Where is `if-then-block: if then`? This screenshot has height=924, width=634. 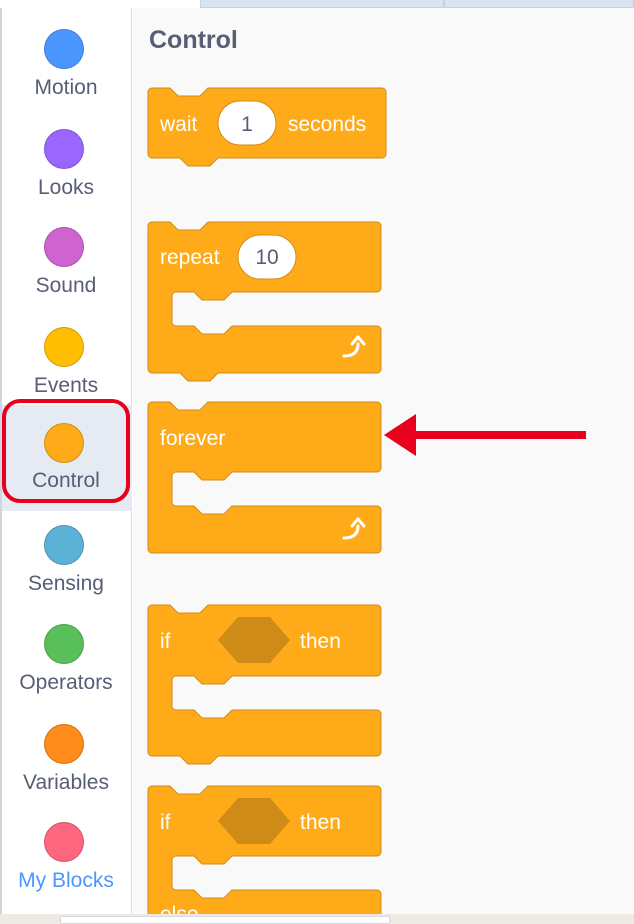 if-then-block: if then is located at coordinates (264, 684).